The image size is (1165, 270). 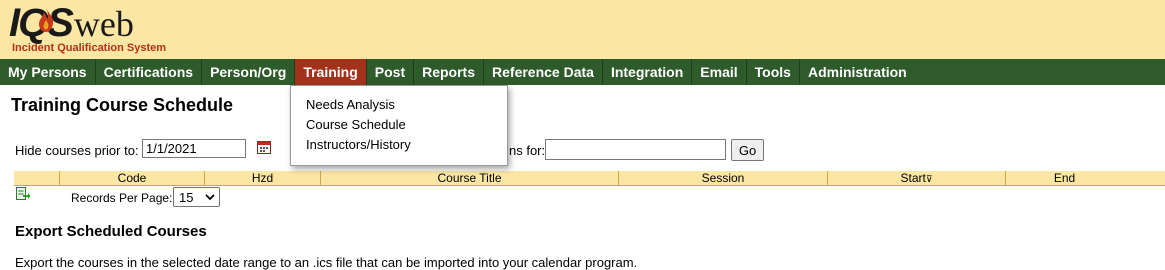 I want to click on chevron-down-icon, so click(x=210, y=197).